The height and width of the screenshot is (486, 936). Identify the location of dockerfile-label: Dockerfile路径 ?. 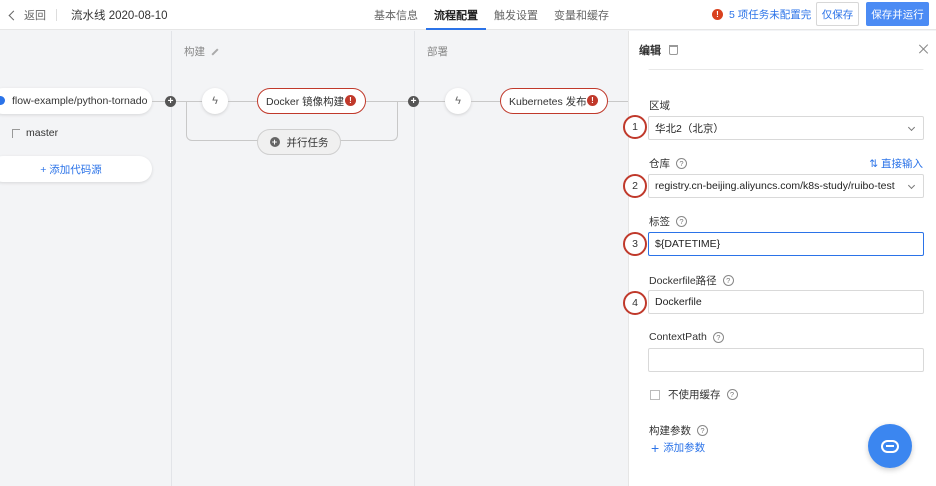
(691, 280).